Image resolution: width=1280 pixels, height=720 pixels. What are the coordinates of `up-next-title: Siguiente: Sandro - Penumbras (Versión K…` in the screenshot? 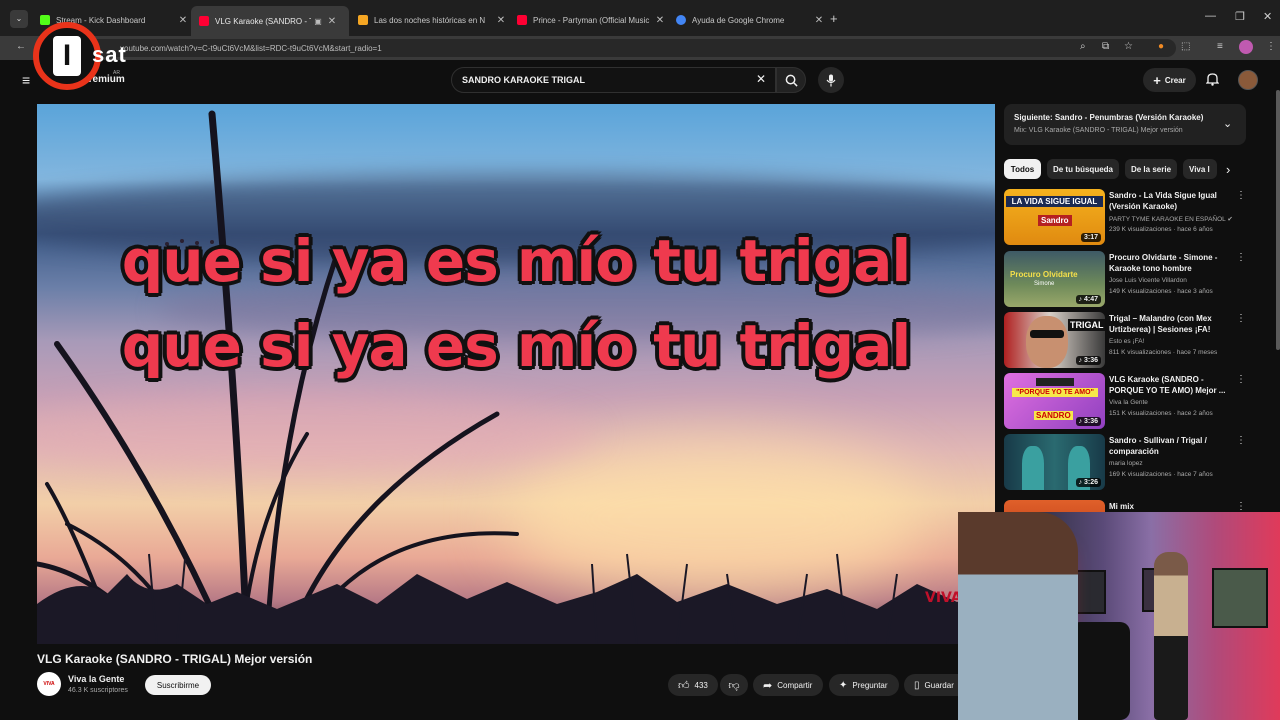 It's located at (1109, 117).